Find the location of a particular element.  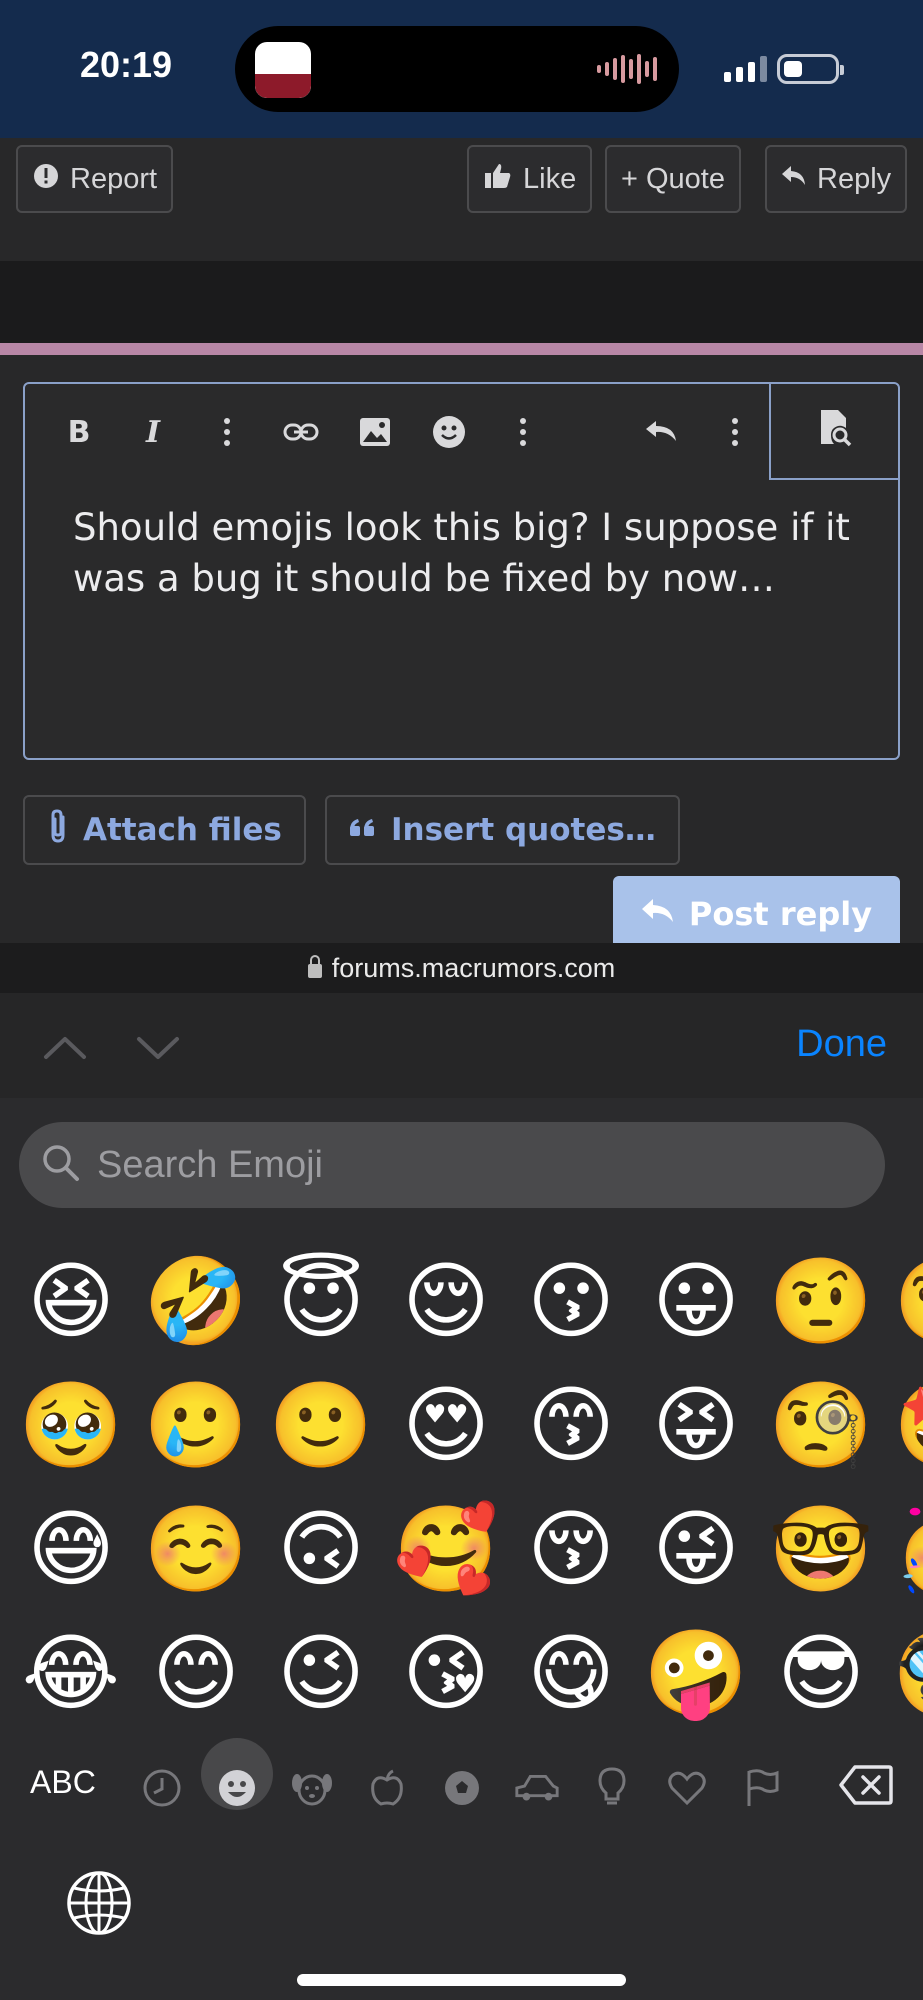

paperclip-icon is located at coordinates (58, 830).